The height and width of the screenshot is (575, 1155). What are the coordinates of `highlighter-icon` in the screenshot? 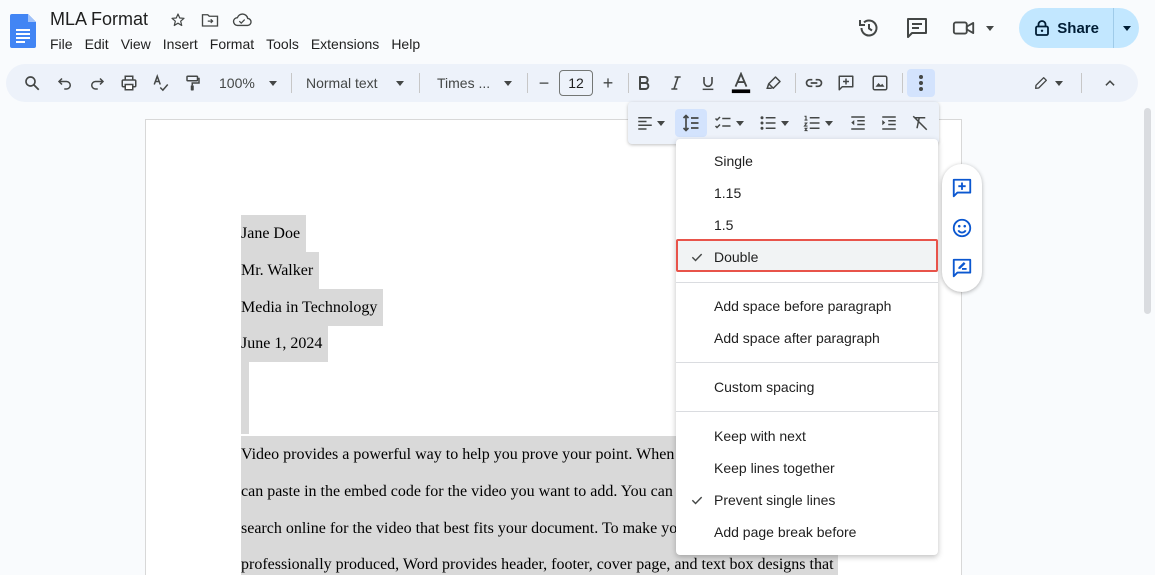 It's located at (773, 82).